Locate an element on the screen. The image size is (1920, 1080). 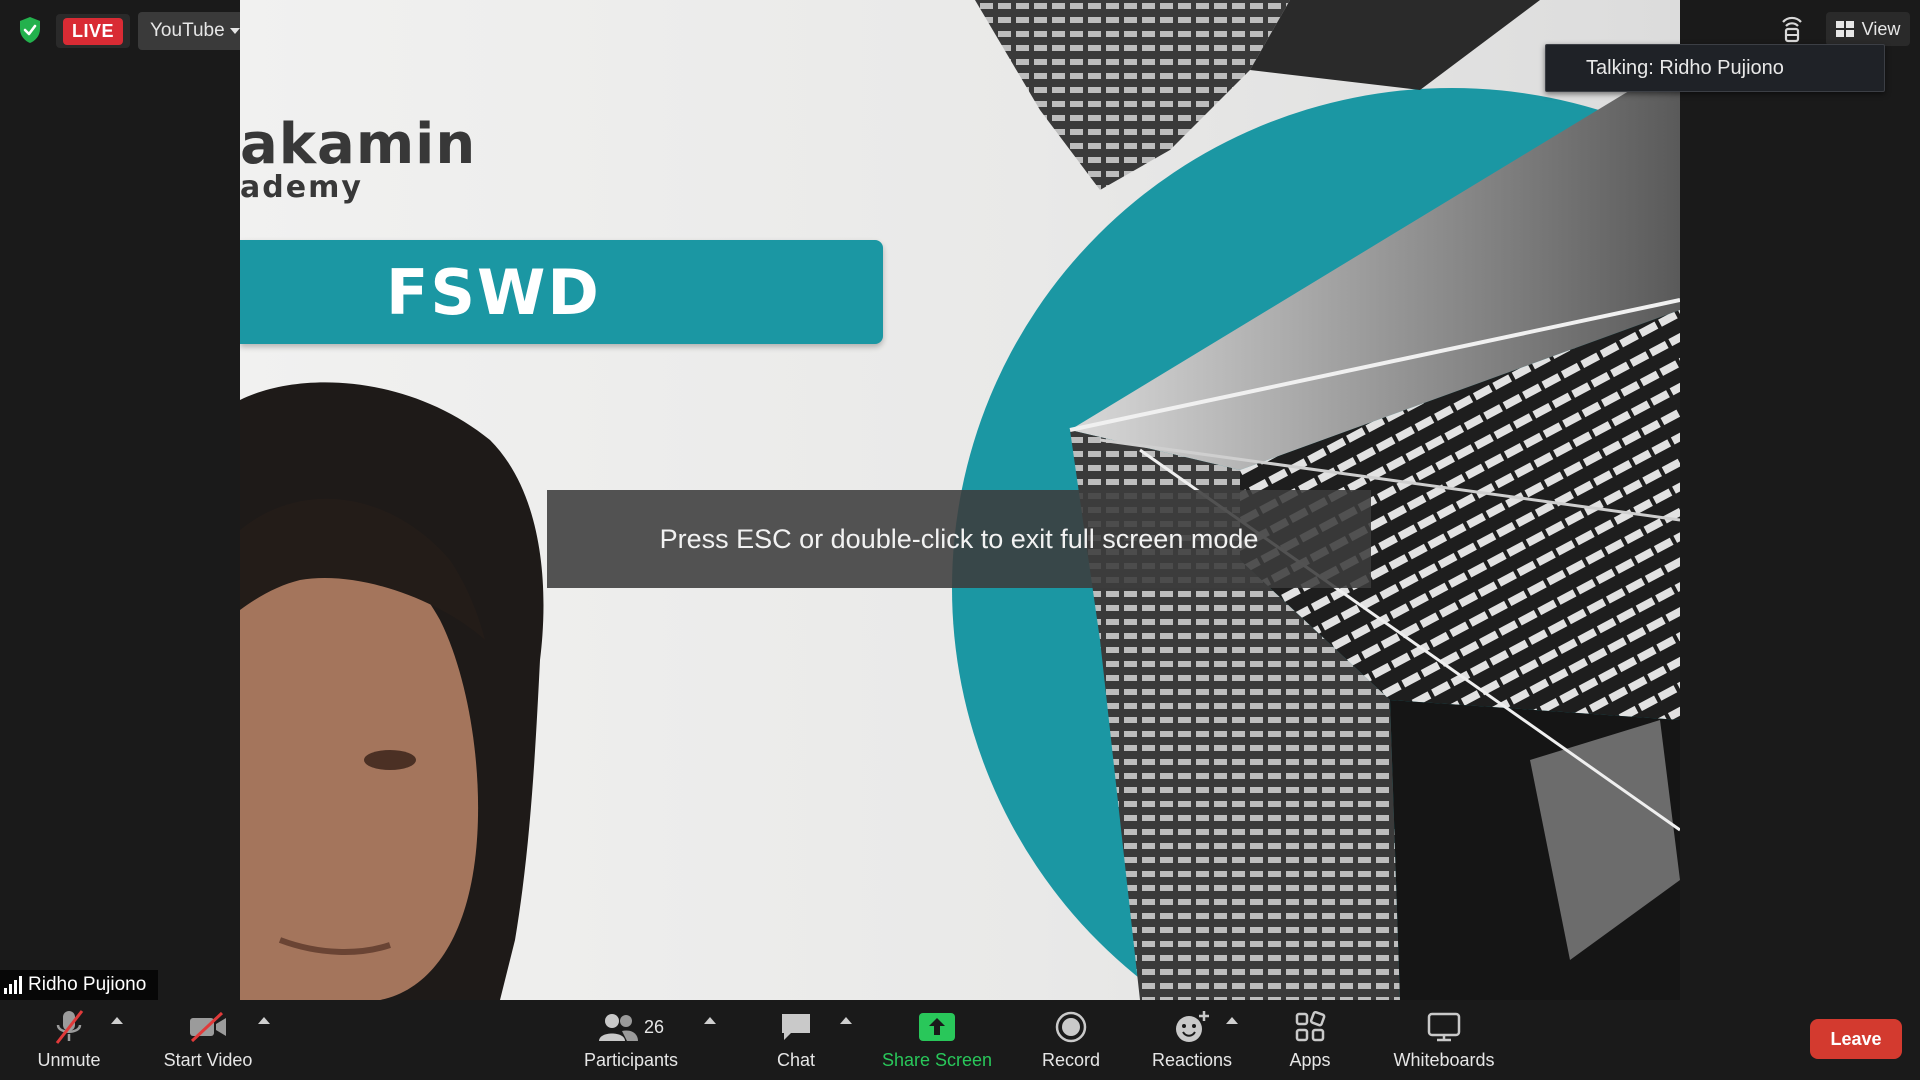
immersive-view-icon is located at coordinates (1792, 29).